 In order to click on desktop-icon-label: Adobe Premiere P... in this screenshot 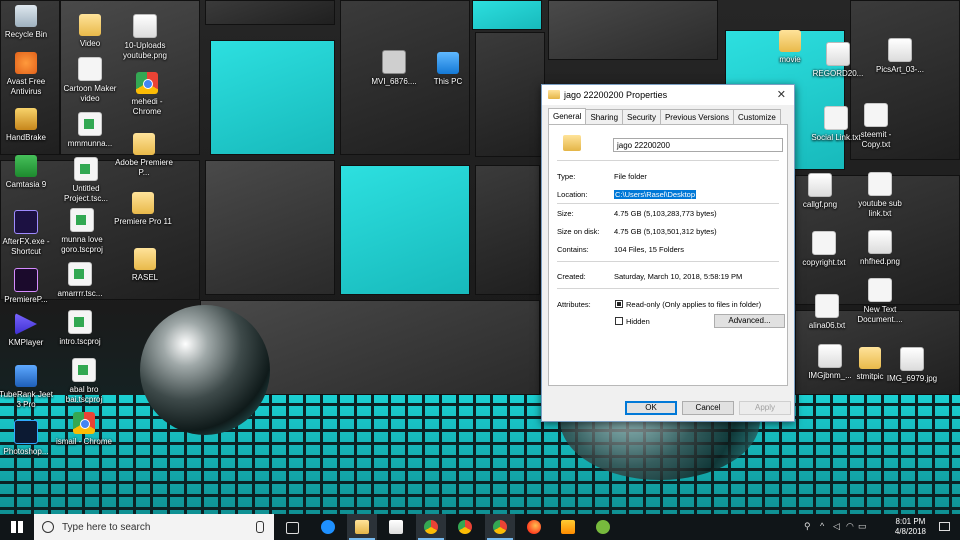, I will do `click(144, 167)`.